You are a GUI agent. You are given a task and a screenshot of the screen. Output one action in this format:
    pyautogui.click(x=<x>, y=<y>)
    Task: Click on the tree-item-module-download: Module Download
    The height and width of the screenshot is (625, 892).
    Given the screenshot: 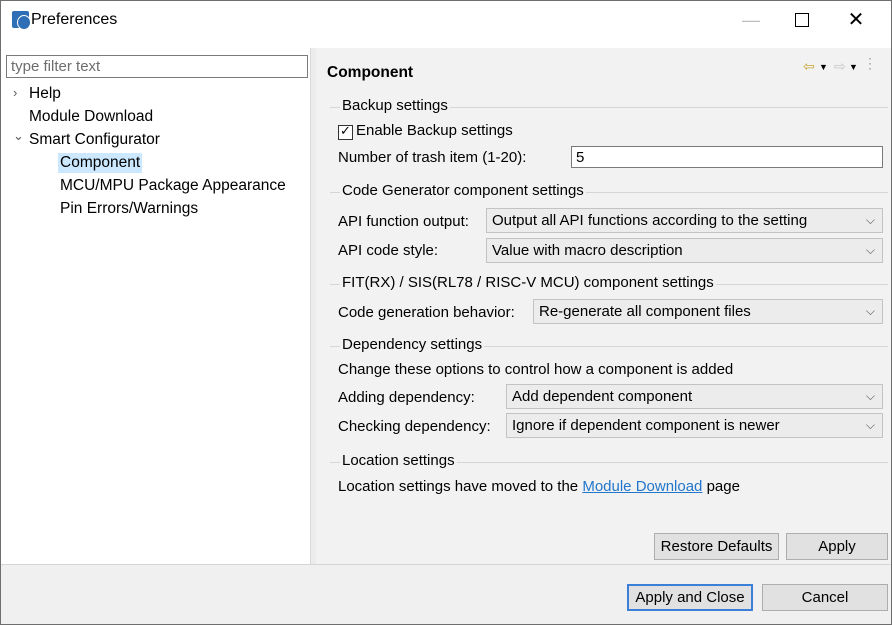 What is the action you would take?
    pyautogui.click(x=91, y=117)
    